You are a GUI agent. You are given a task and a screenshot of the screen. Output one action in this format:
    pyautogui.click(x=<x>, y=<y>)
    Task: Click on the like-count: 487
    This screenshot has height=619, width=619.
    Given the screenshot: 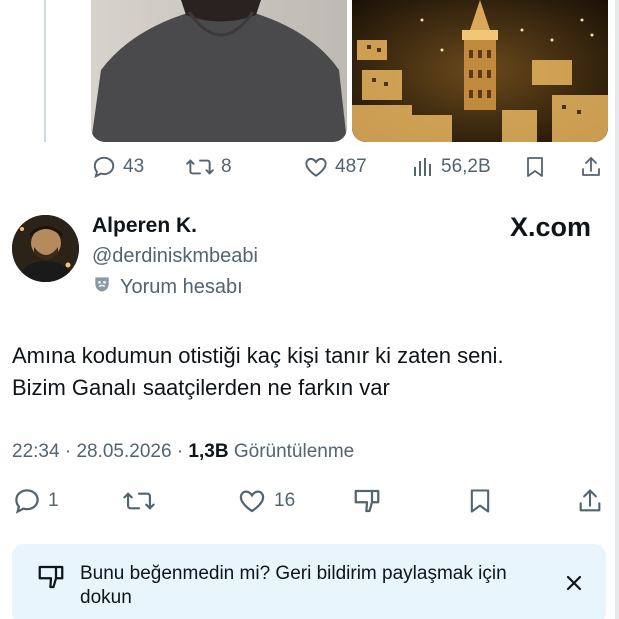 What is the action you would take?
    pyautogui.click(x=351, y=166)
    